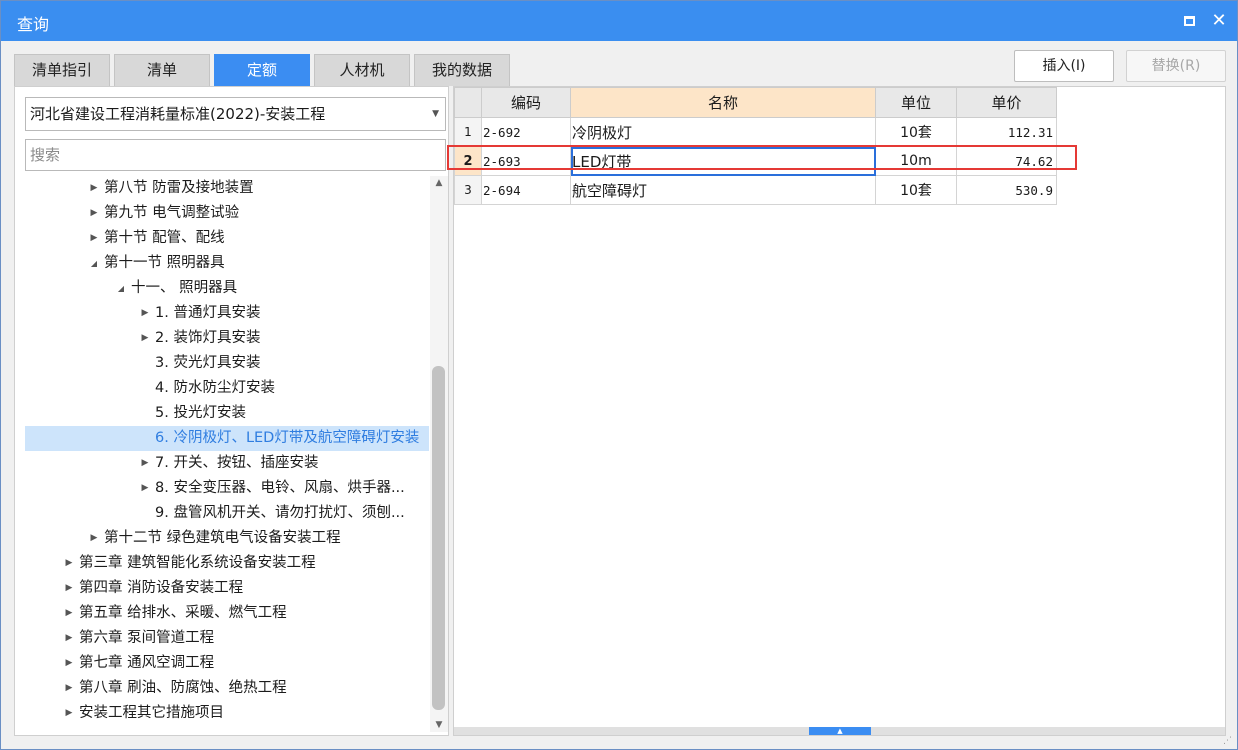  What do you see at coordinates (723, 190) in the screenshot?
I see `cell-name: 航空障碍灯` at bounding box center [723, 190].